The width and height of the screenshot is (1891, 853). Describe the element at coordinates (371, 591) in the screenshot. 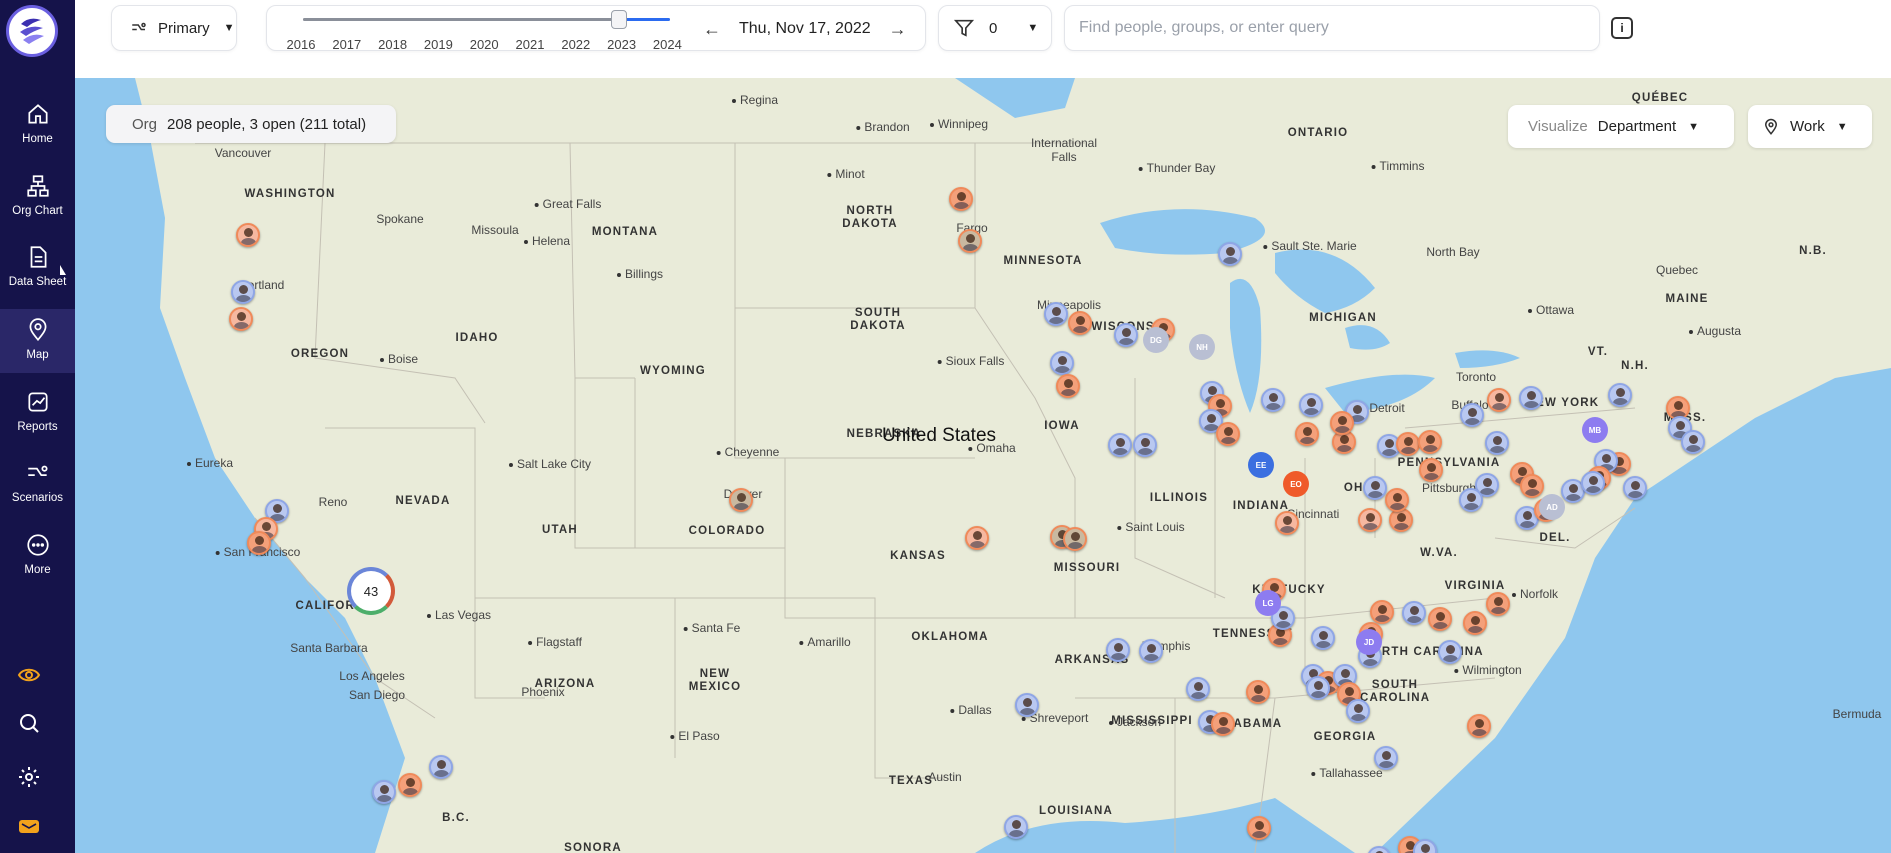

I see `location-cluster-marker: 43` at that location.